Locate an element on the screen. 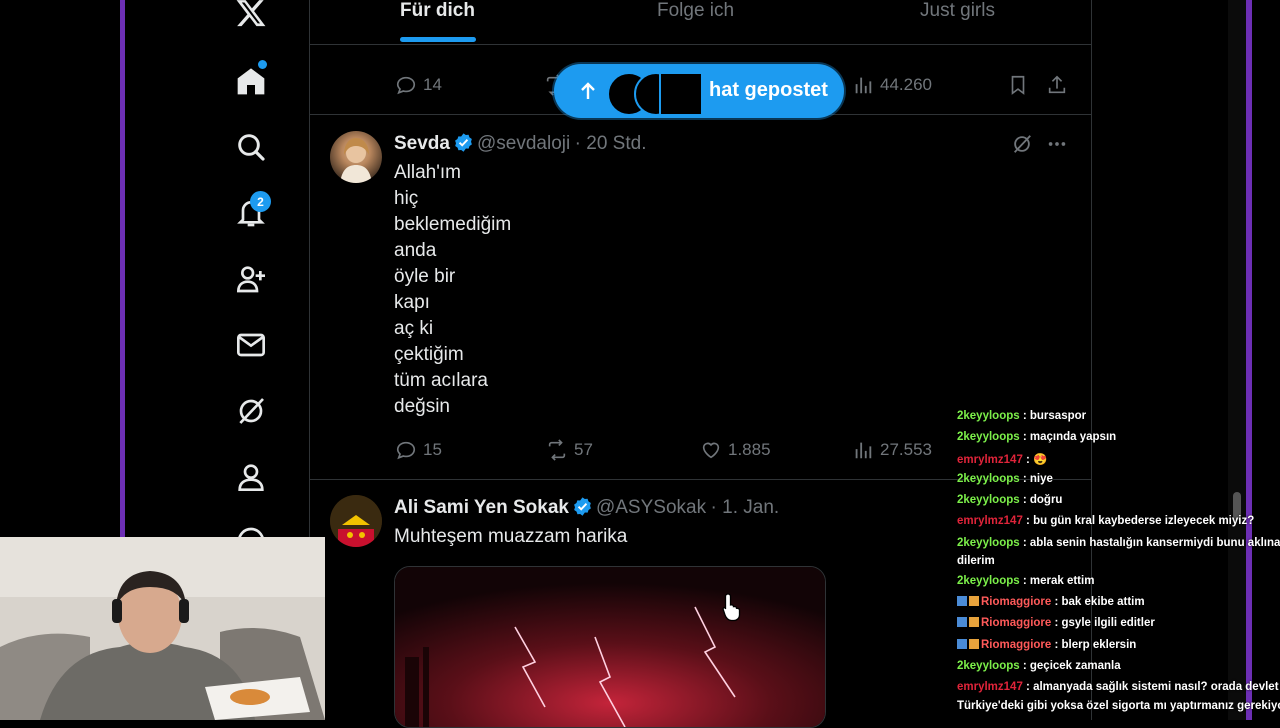 Image resolution: width=1280 pixels, height=728 pixels. more-dots-icon is located at coordinates (1057, 144).